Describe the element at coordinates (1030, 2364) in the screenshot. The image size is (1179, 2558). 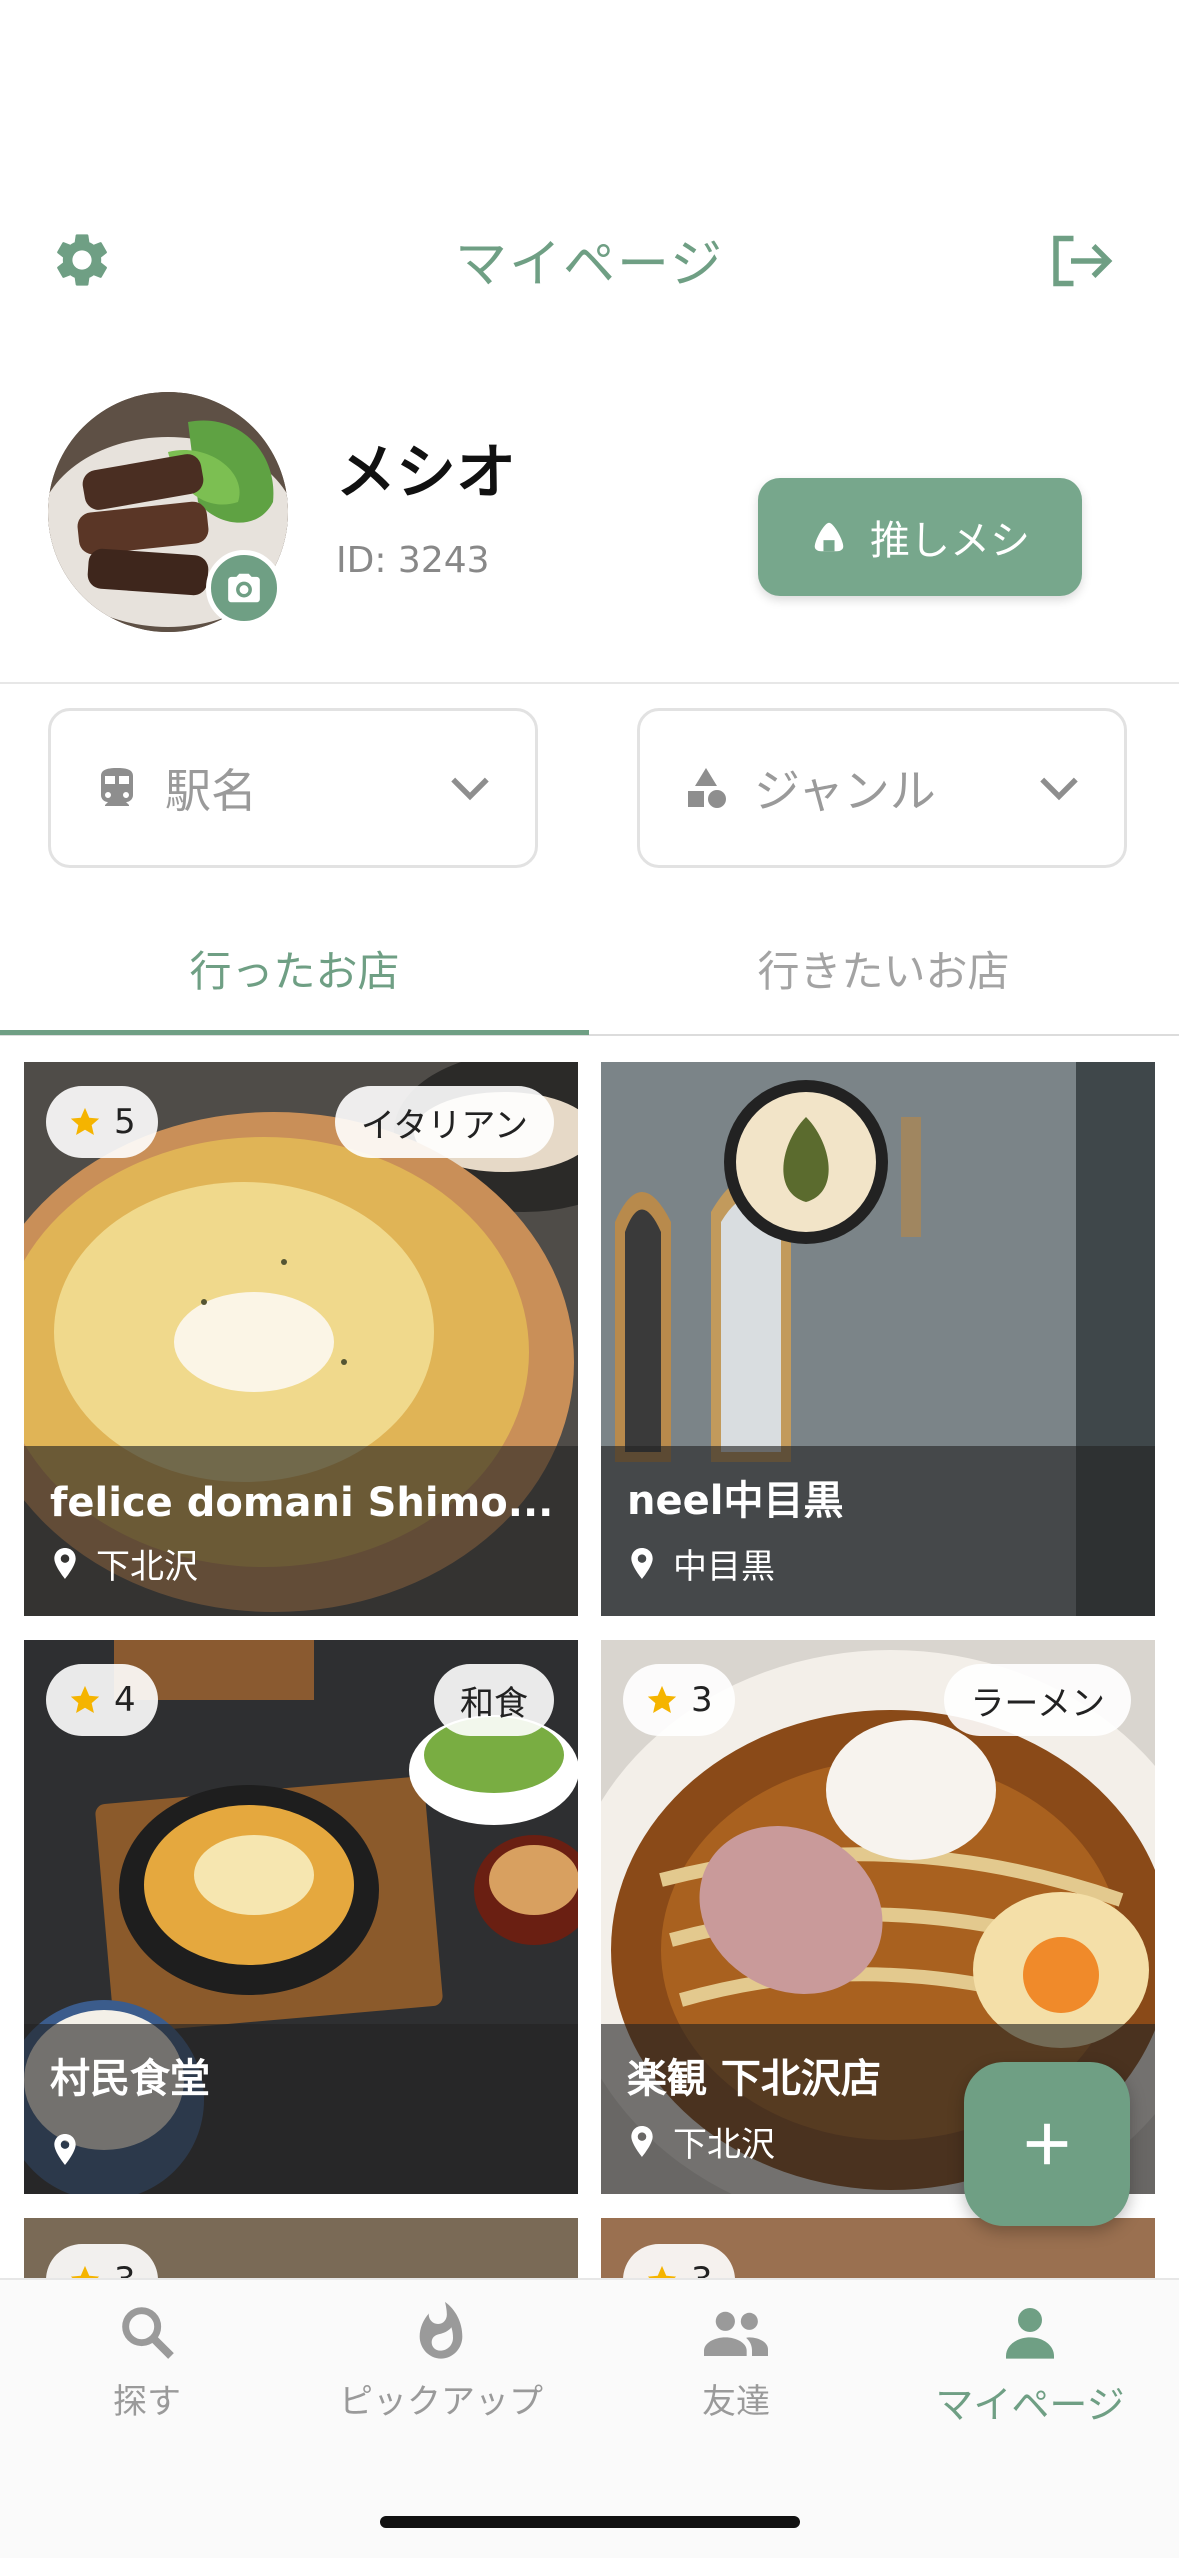
I see `nav-item-mypage: マイページ` at that location.